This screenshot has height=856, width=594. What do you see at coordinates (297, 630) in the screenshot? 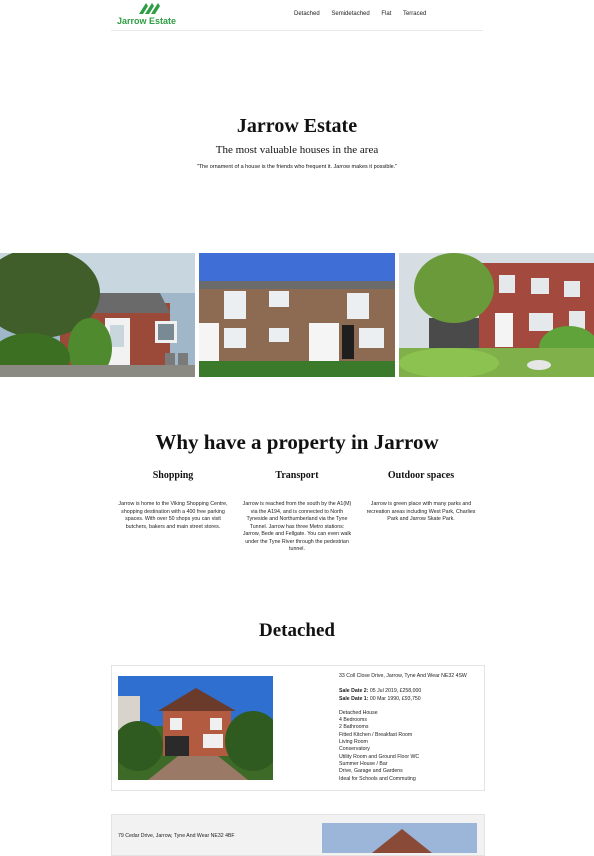
I see `detached-title: Detached` at bounding box center [297, 630].